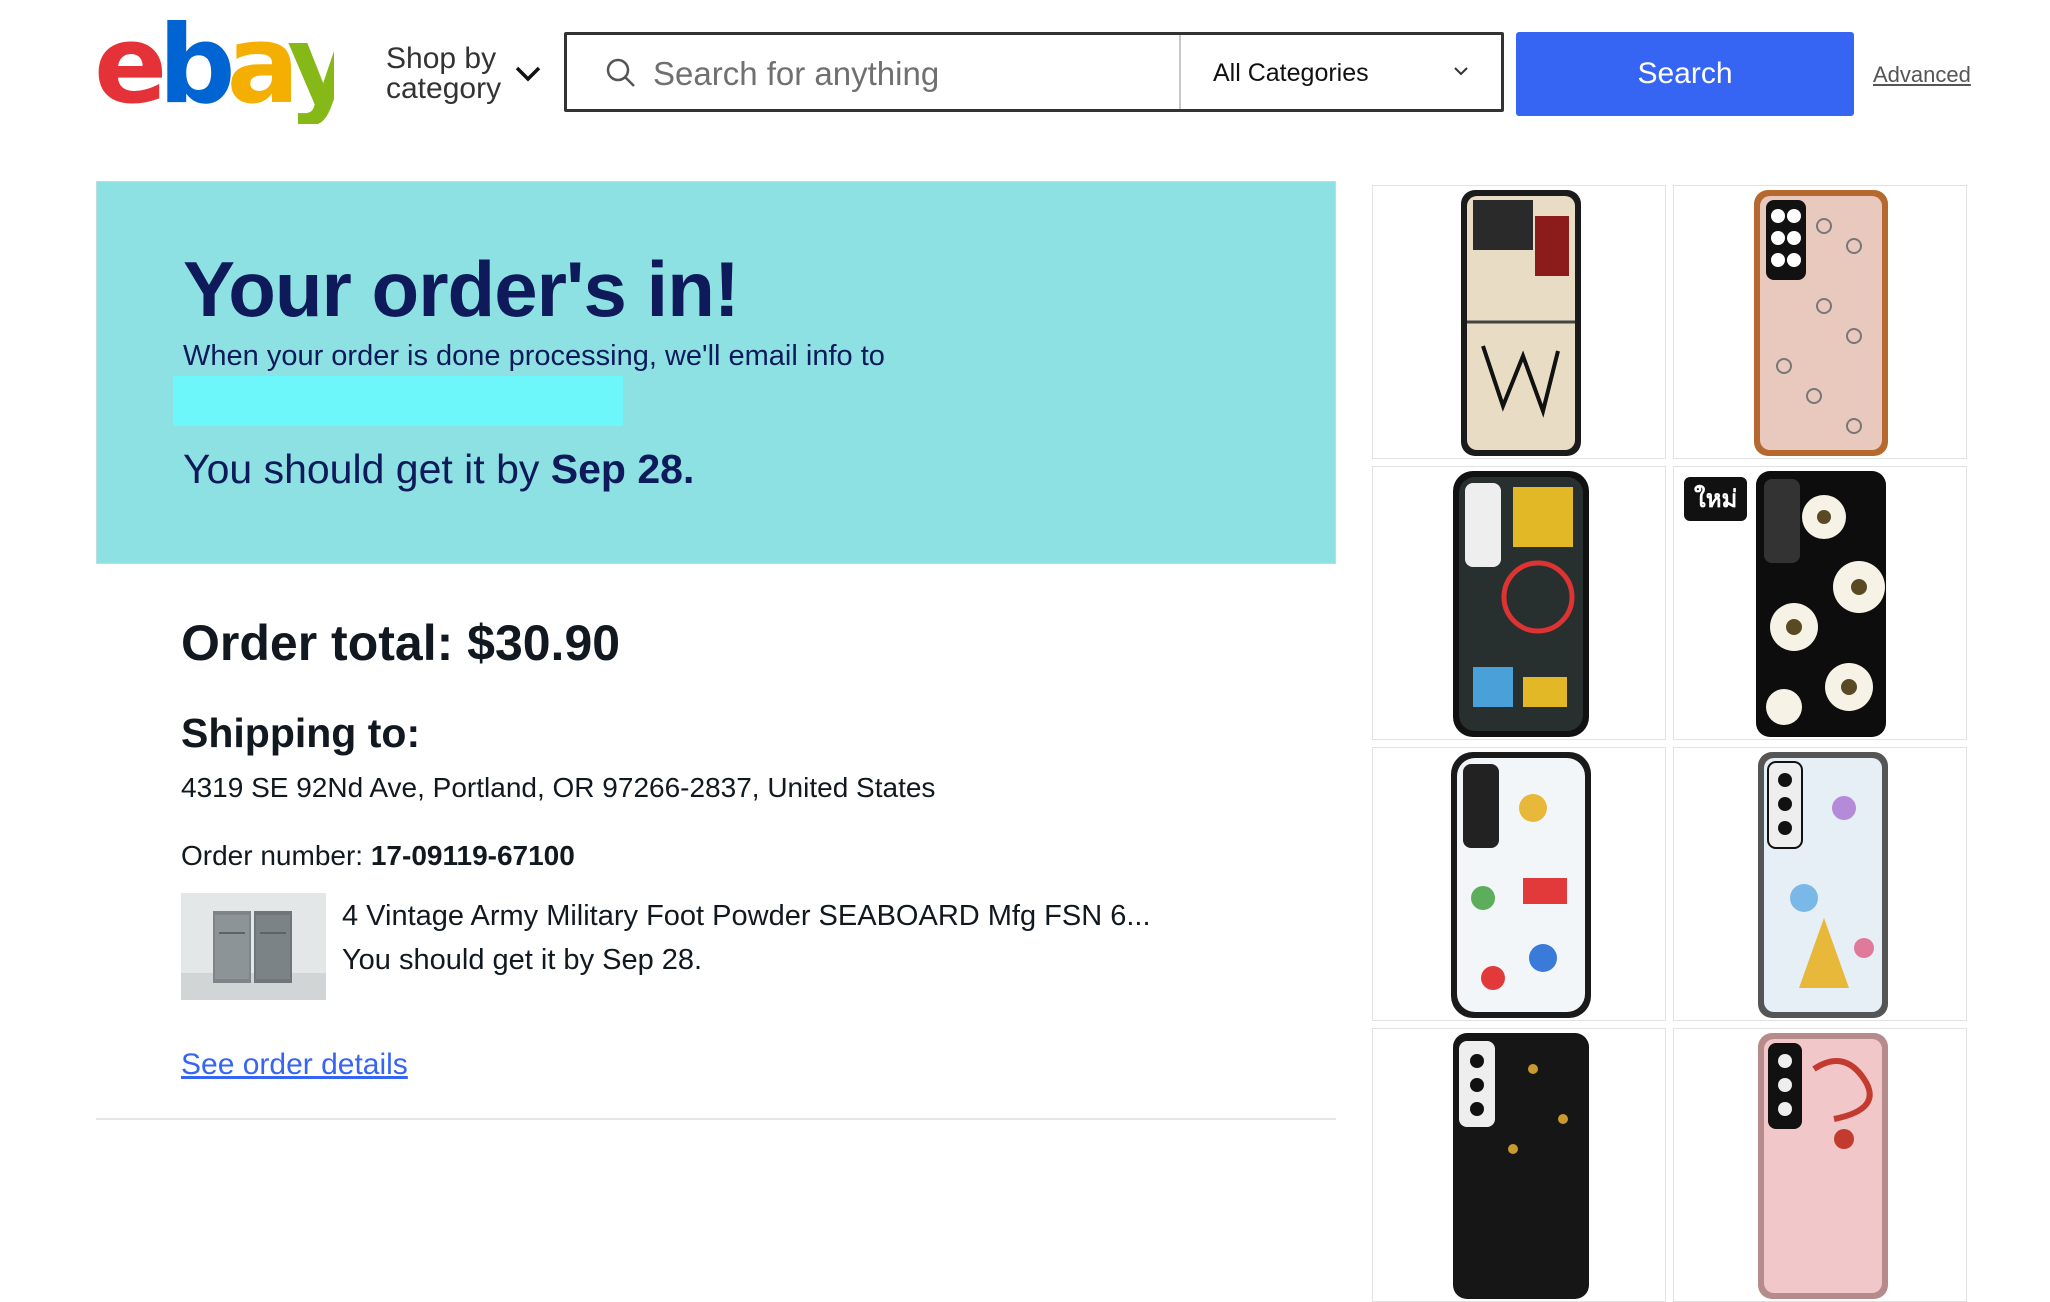 The image size is (2050, 1302). I want to click on search-button: Search, so click(1685, 74).